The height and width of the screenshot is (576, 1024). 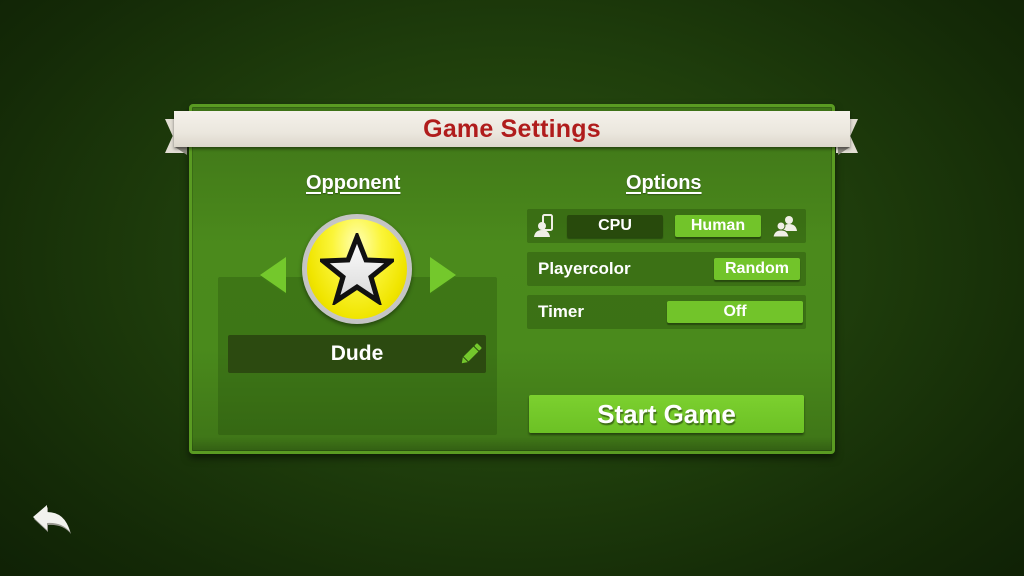 I want to click on two-players-icon, so click(x=784, y=227).